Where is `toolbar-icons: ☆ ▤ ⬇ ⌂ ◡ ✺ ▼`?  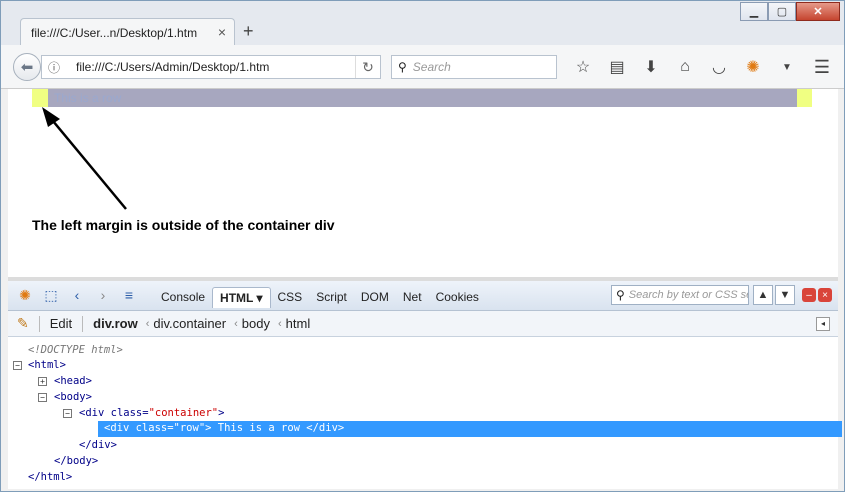 toolbar-icons: ☆ ▤ ⬇ ⌂ ◡ ✺ ▼ is located at coordinates (685, 67).